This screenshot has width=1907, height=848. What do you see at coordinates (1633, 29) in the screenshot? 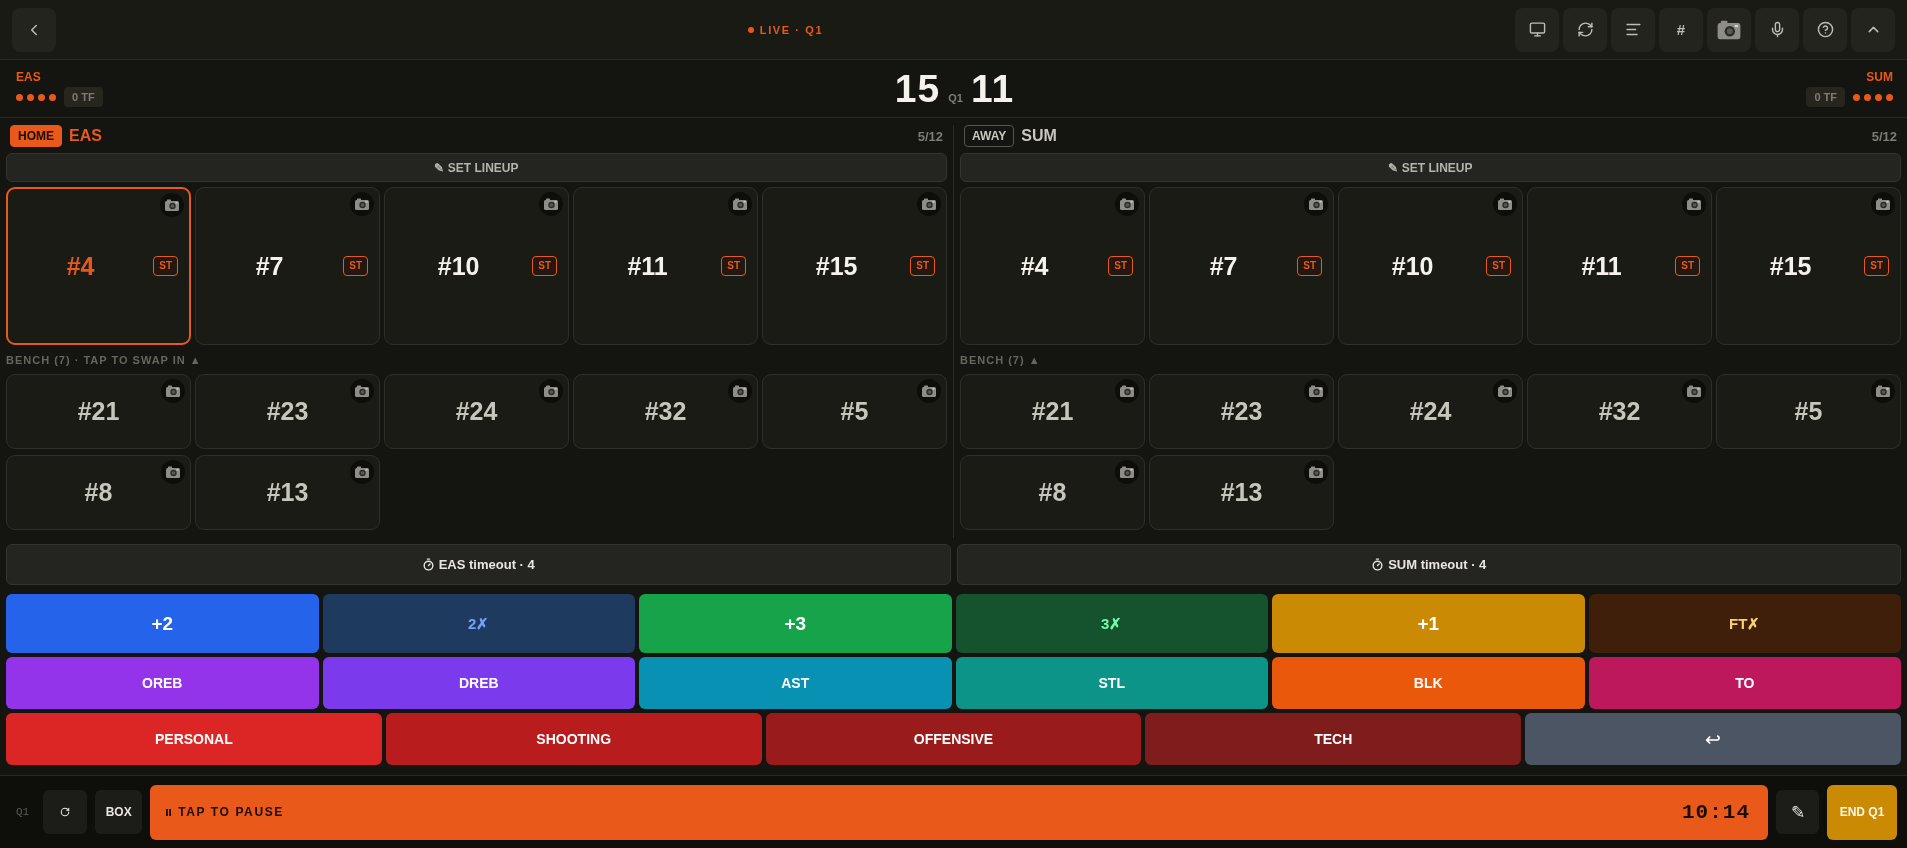
I see `lines-icon` at bounding box center [1633, 29].